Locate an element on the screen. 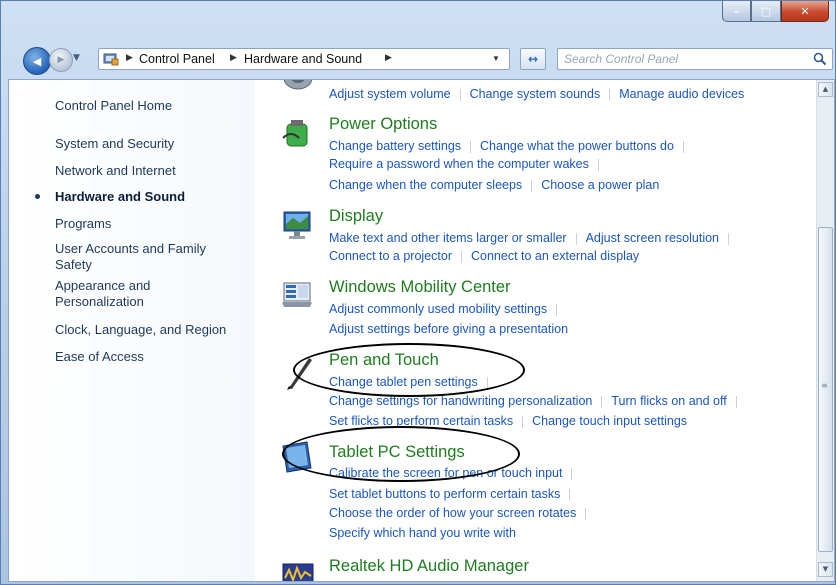  category-title-realtek-hd-audio-manager: Realtek HD Audio Manager is located at coordinates (429, 566).